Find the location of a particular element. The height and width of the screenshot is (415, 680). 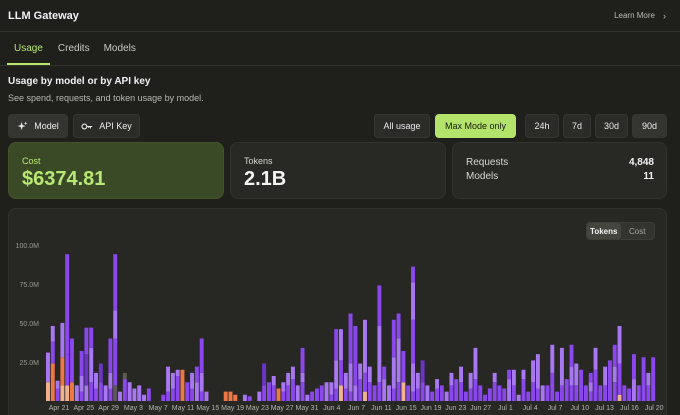

y-tick-label: 50.0M is located at coordinates (30, 324).